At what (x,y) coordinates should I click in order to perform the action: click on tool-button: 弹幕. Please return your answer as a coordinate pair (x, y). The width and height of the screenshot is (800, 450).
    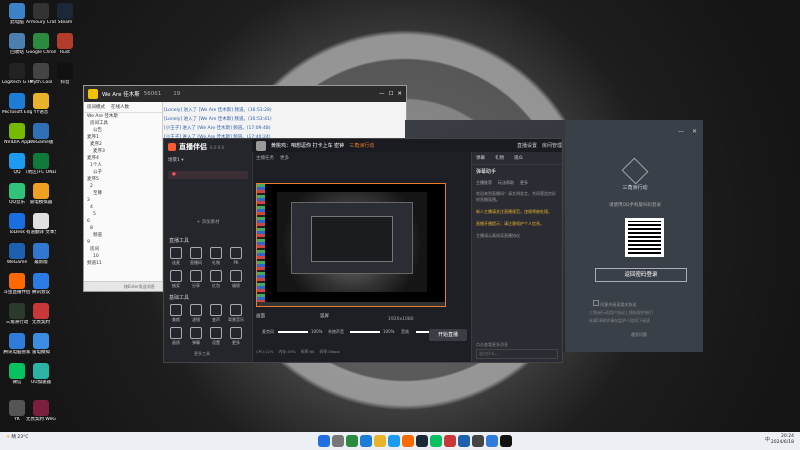
    Looking at the image, I should click on (196, 336).